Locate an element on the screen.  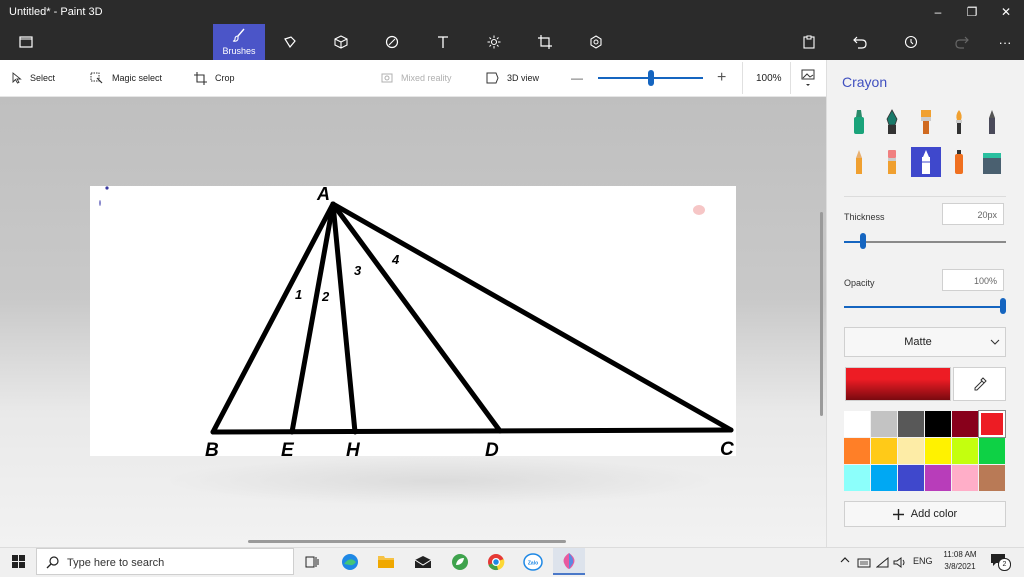
network-indicator is located at coordinates (882, 564).